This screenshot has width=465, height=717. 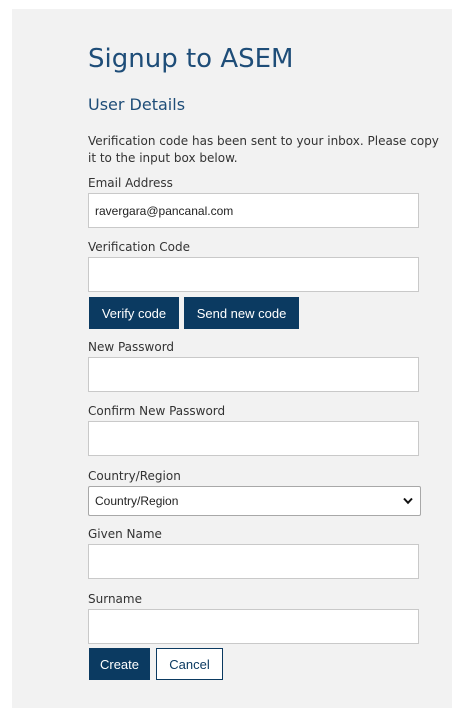 I want to click on email-label: Email Address, so click(x=130, y=183).